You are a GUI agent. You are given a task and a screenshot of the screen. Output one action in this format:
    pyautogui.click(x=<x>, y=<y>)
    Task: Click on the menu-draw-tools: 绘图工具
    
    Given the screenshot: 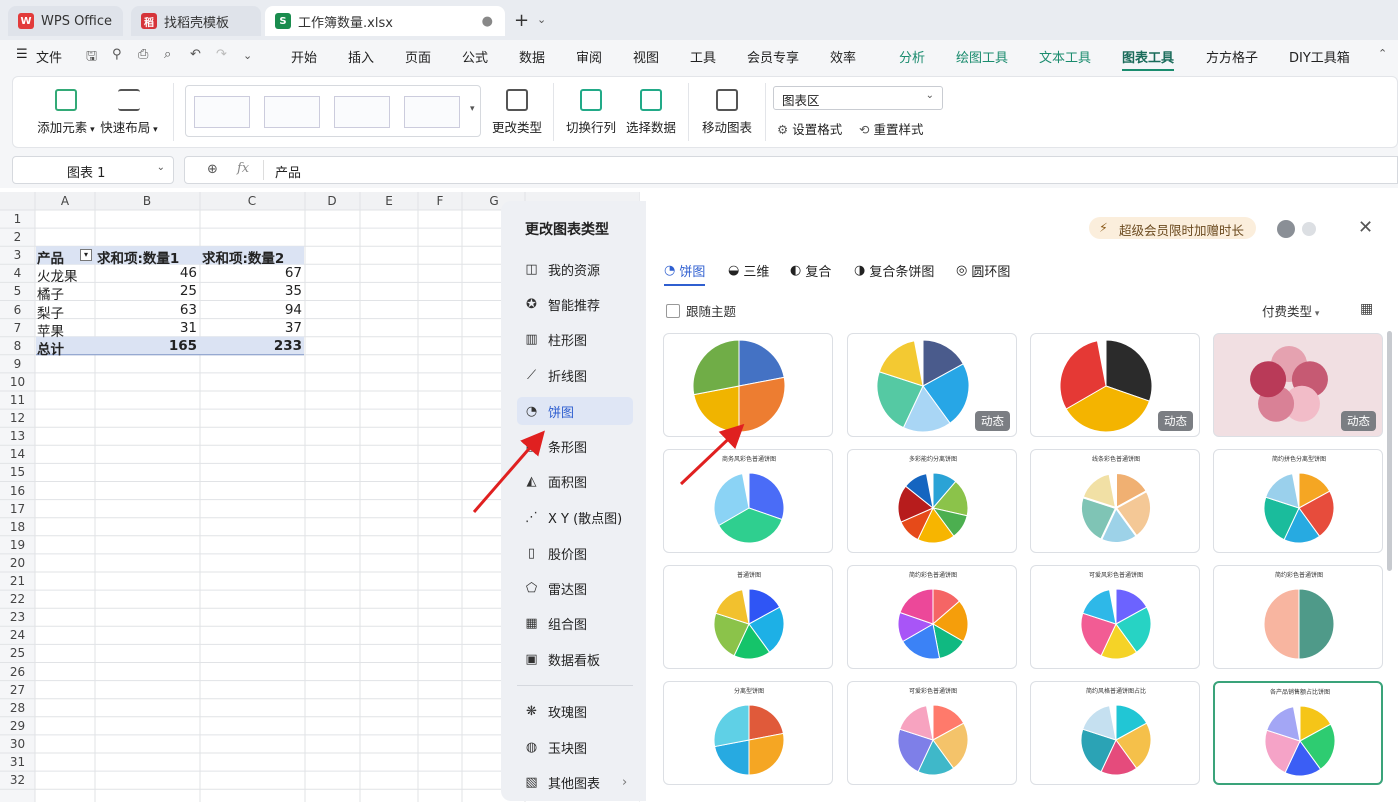 What is the action you would take?
    pyautogui.click(x=982, y=56)
    